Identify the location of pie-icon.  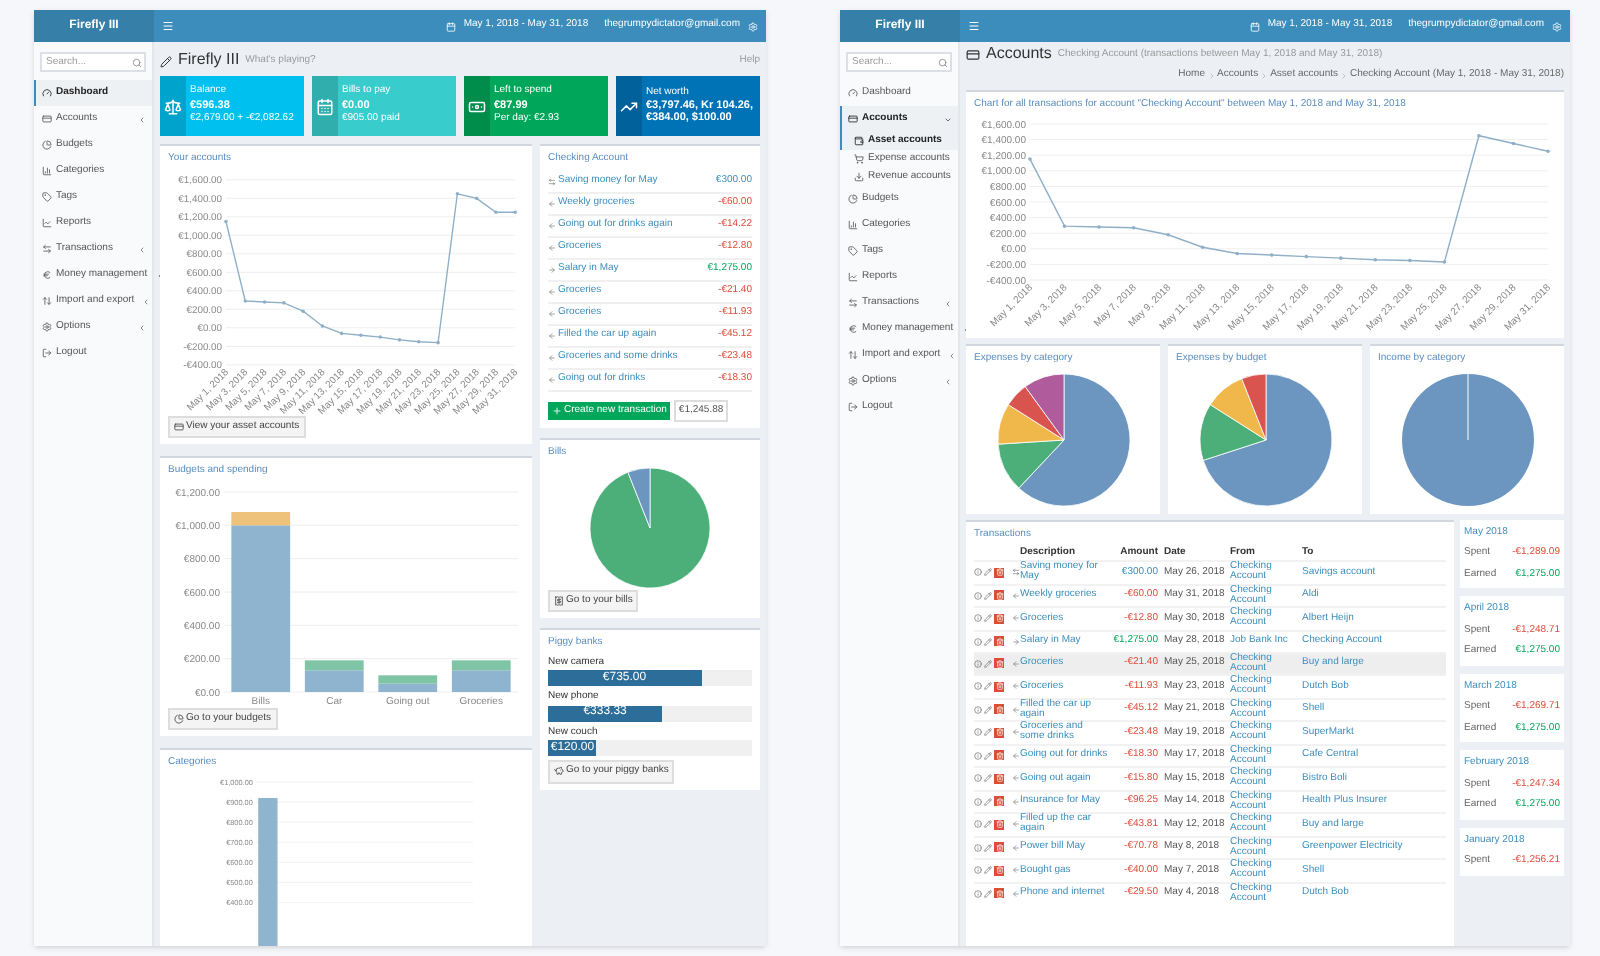
(853, 199).